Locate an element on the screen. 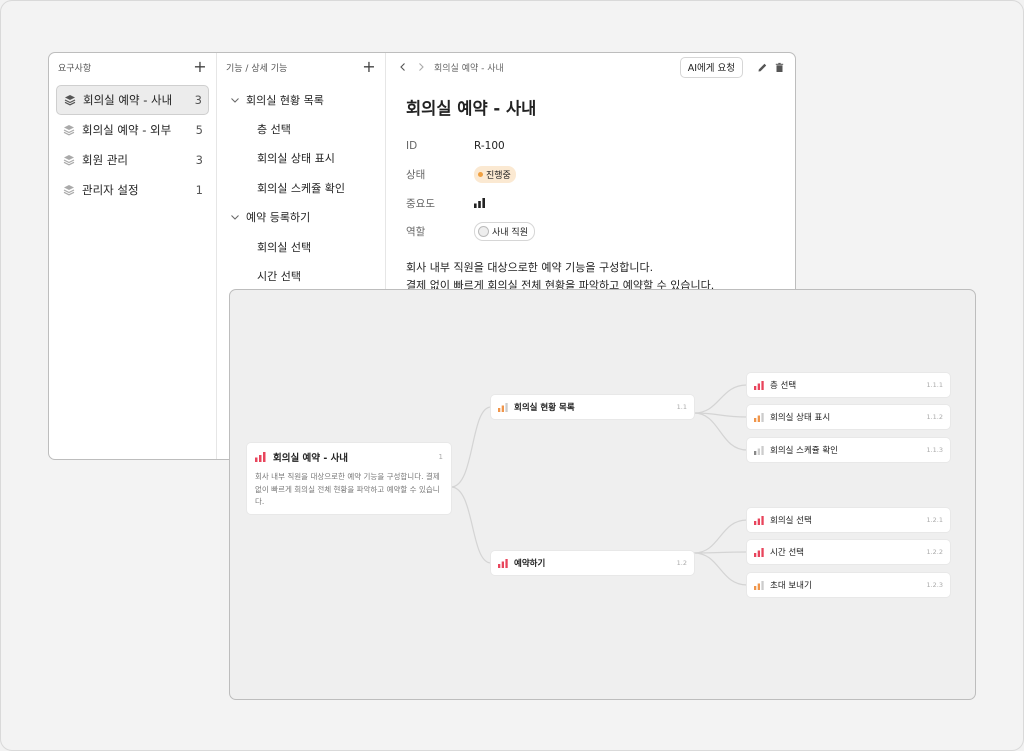 The height and width of the screenshot is (751, 1024). mindmap-branch-node: 예약하기 1.2 is located at coordinates (592, 563).